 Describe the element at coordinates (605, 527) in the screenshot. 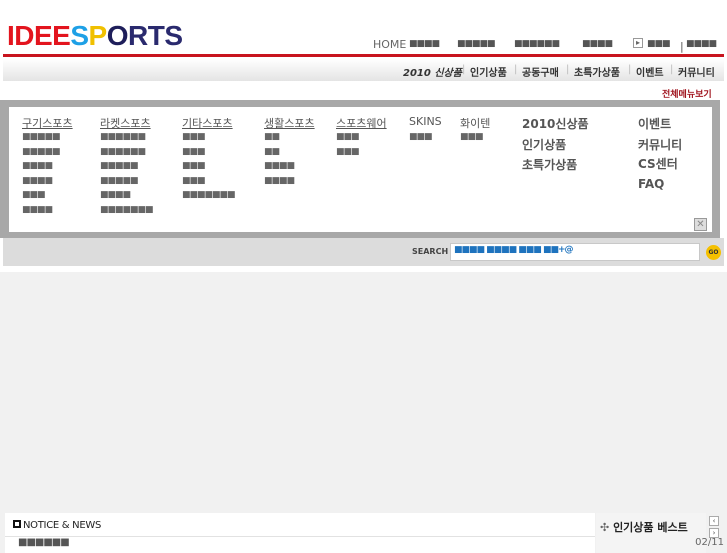

I see `plus-icon: ✣` at that location.